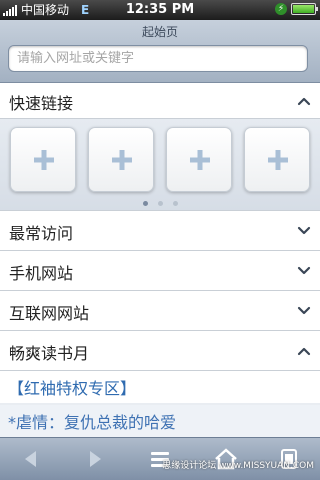 The width and height of the screenshot is (320, 480). Describe the element at coordinates (238, 466) in the screenshot. I see `watermark: 思缘设计论坛 www.MISSYUAN.COM` at that location.